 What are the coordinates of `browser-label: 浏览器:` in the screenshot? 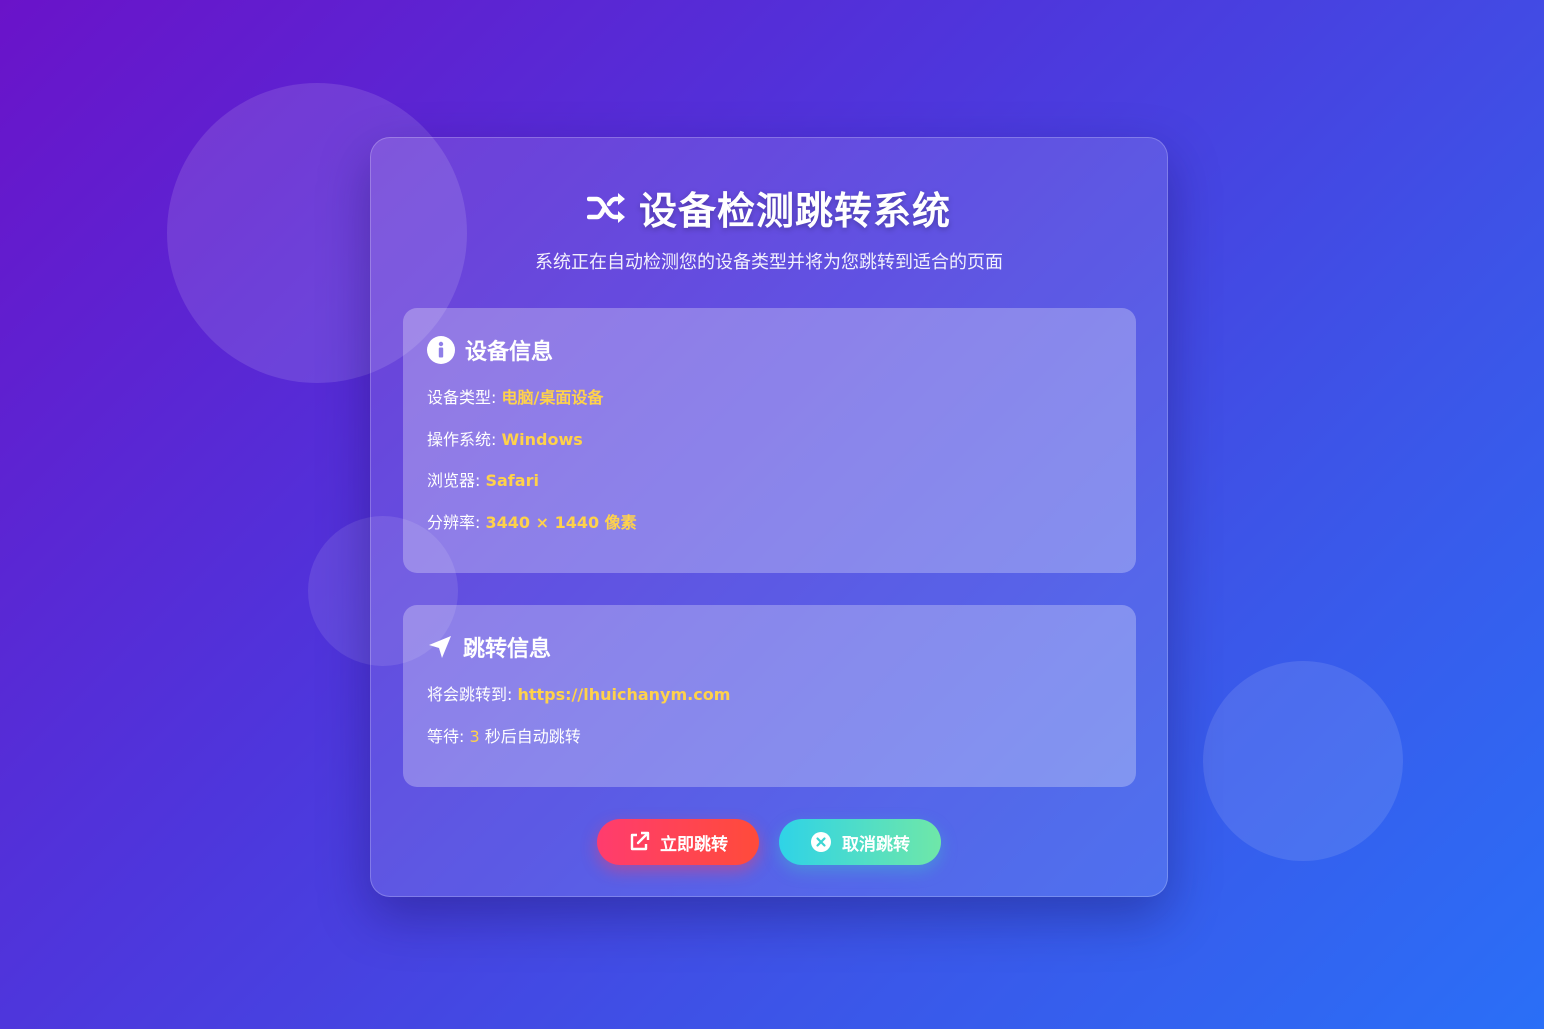 It's located at (456, 480).